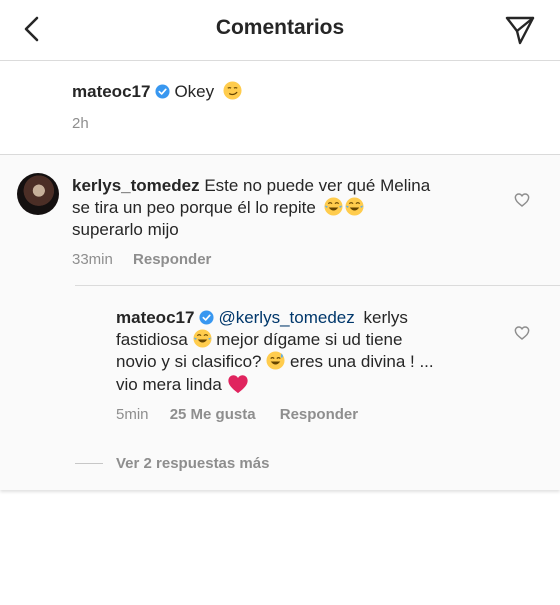 The image size is (560, 605). Describe the element at coordinates (237, 384) in the screenshot. I see `red-heart-icon` at that location.